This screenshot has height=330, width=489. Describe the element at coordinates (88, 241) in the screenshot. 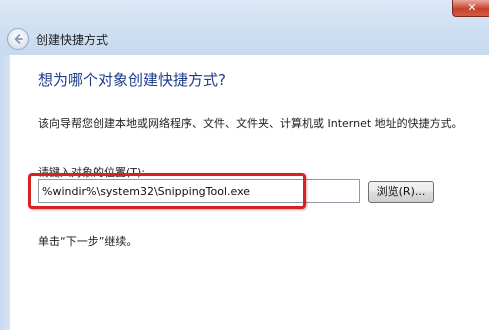

I see `next-step-hint: 单击“下一步”继续。` at that location.